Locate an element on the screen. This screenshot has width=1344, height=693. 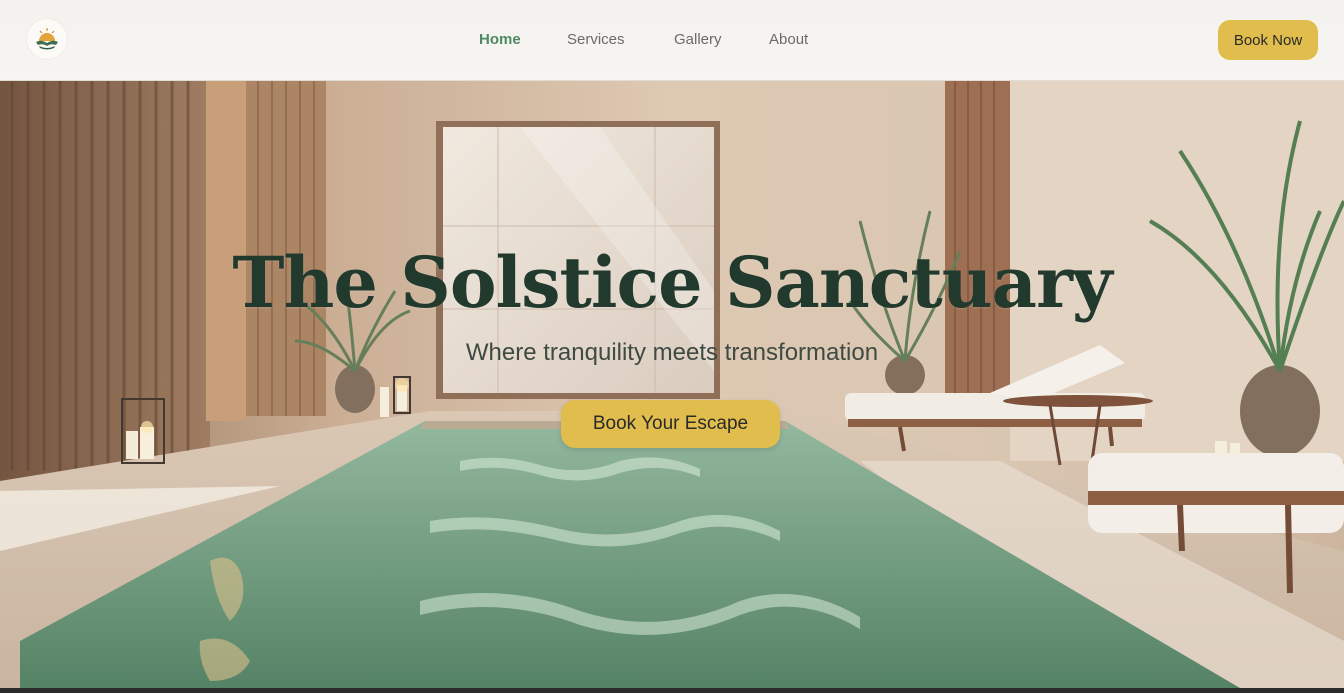
nav-about: About is located at coordinates (788, 39).